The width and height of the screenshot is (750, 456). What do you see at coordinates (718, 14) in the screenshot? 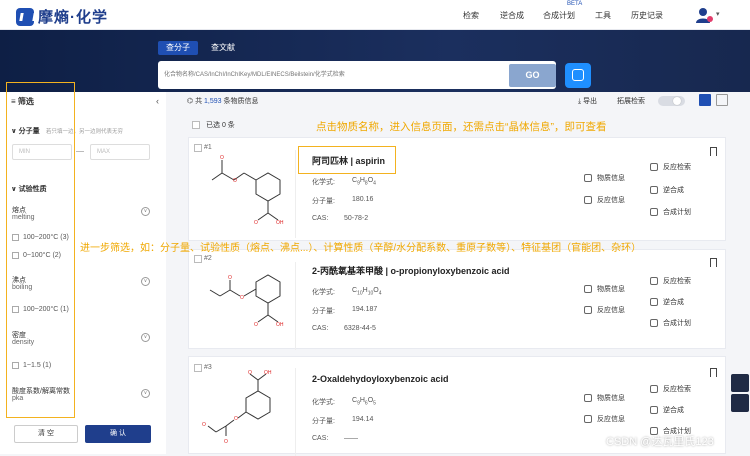
I see `chevron-down-icon: ▾` at bounding box center [718, 14].